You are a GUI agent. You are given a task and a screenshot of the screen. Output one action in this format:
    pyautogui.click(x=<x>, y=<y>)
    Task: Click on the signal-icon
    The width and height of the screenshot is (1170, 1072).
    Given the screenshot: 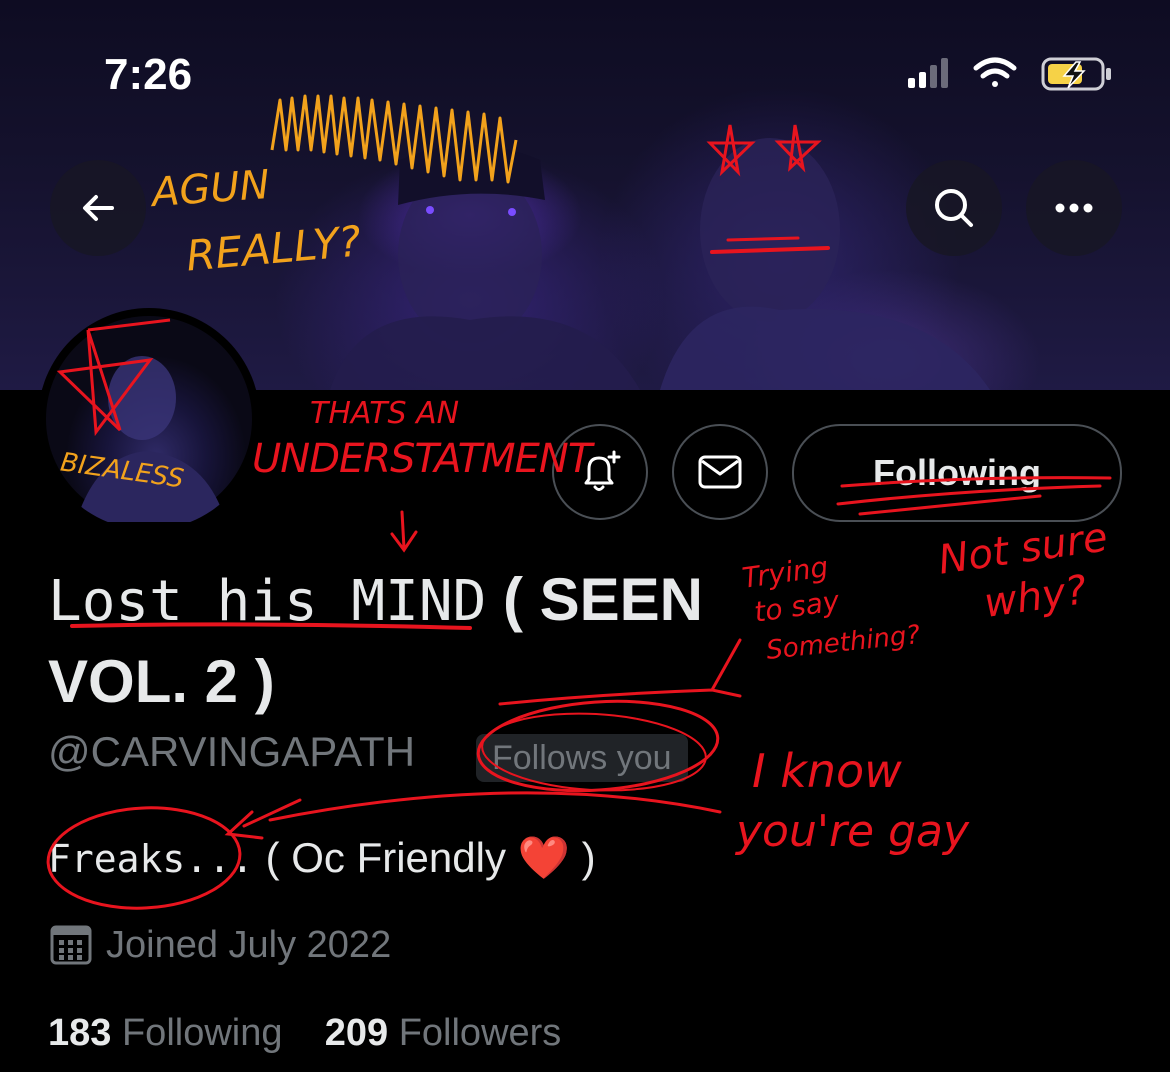 What is the action you would take?
    pyautogui.click(x=928, y=73)
    